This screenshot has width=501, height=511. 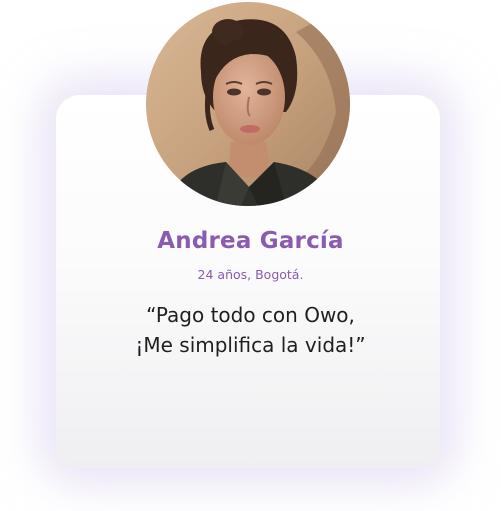 I want to click on person-name: Andrea García, so click(x=250, y=241).